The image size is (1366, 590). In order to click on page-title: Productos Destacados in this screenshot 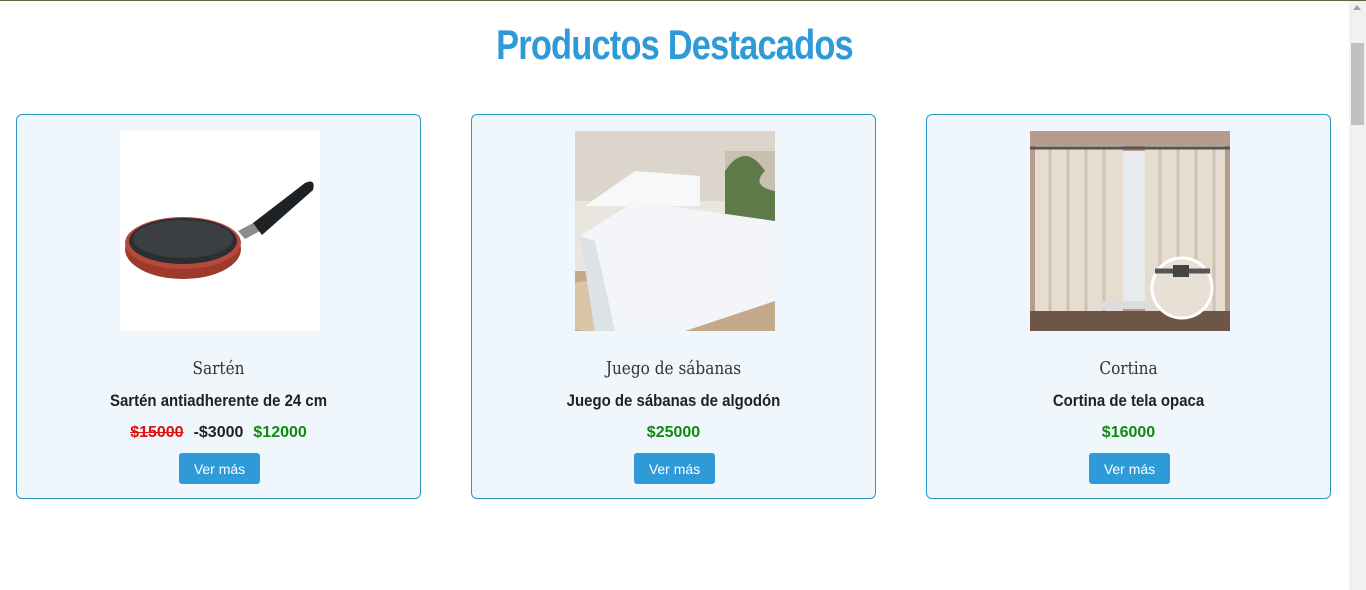, I will do `click(675, 44)`.